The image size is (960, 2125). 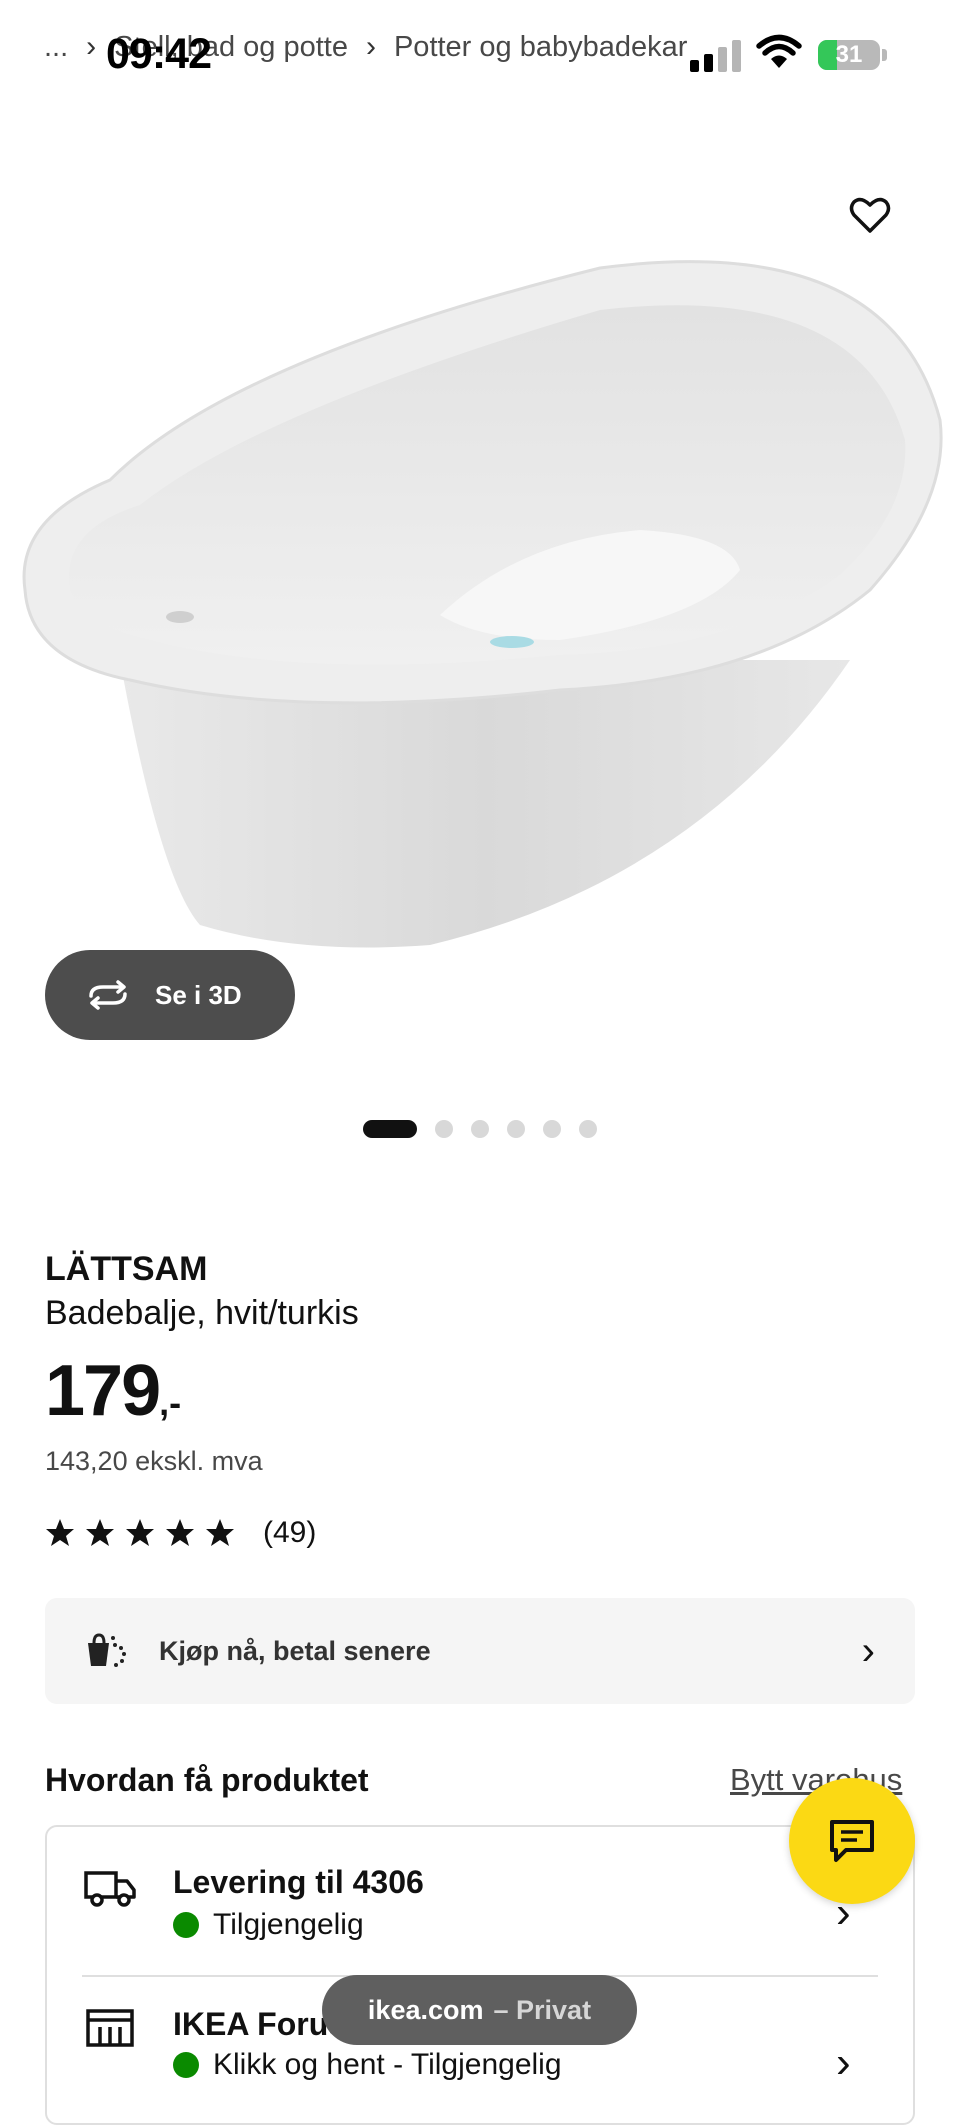 I want to click on status-time: 09:42, so click(x=159, y=54).